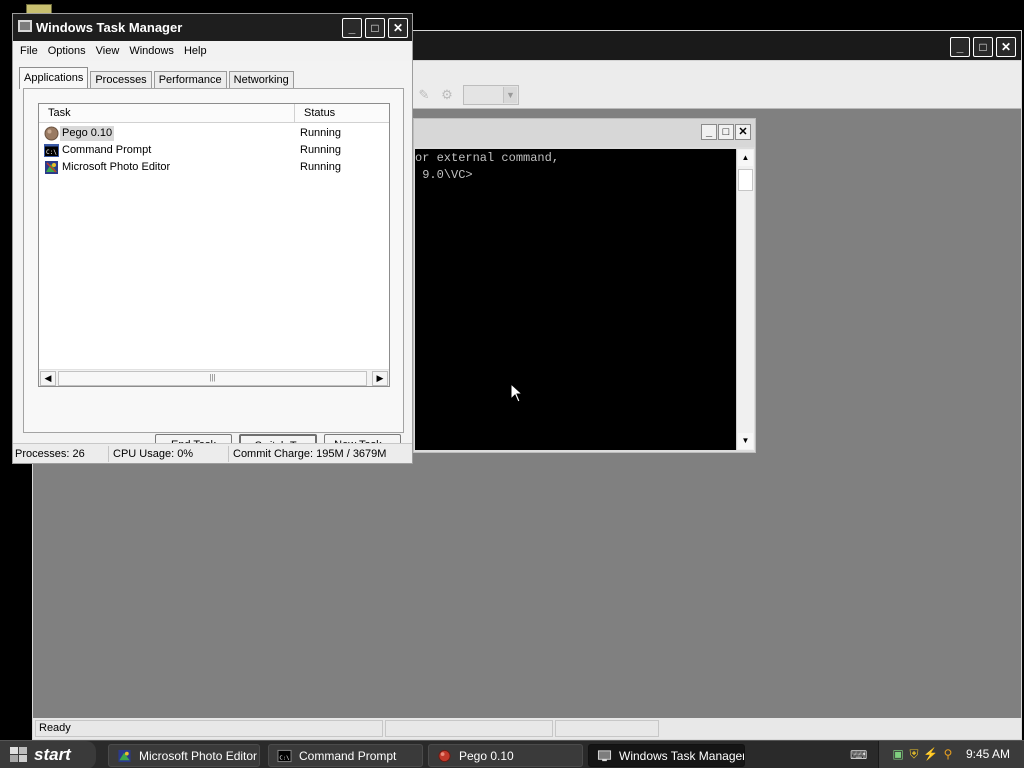  I want to click on scroll-down-arrow-icon: ▼, so click(745, 441).